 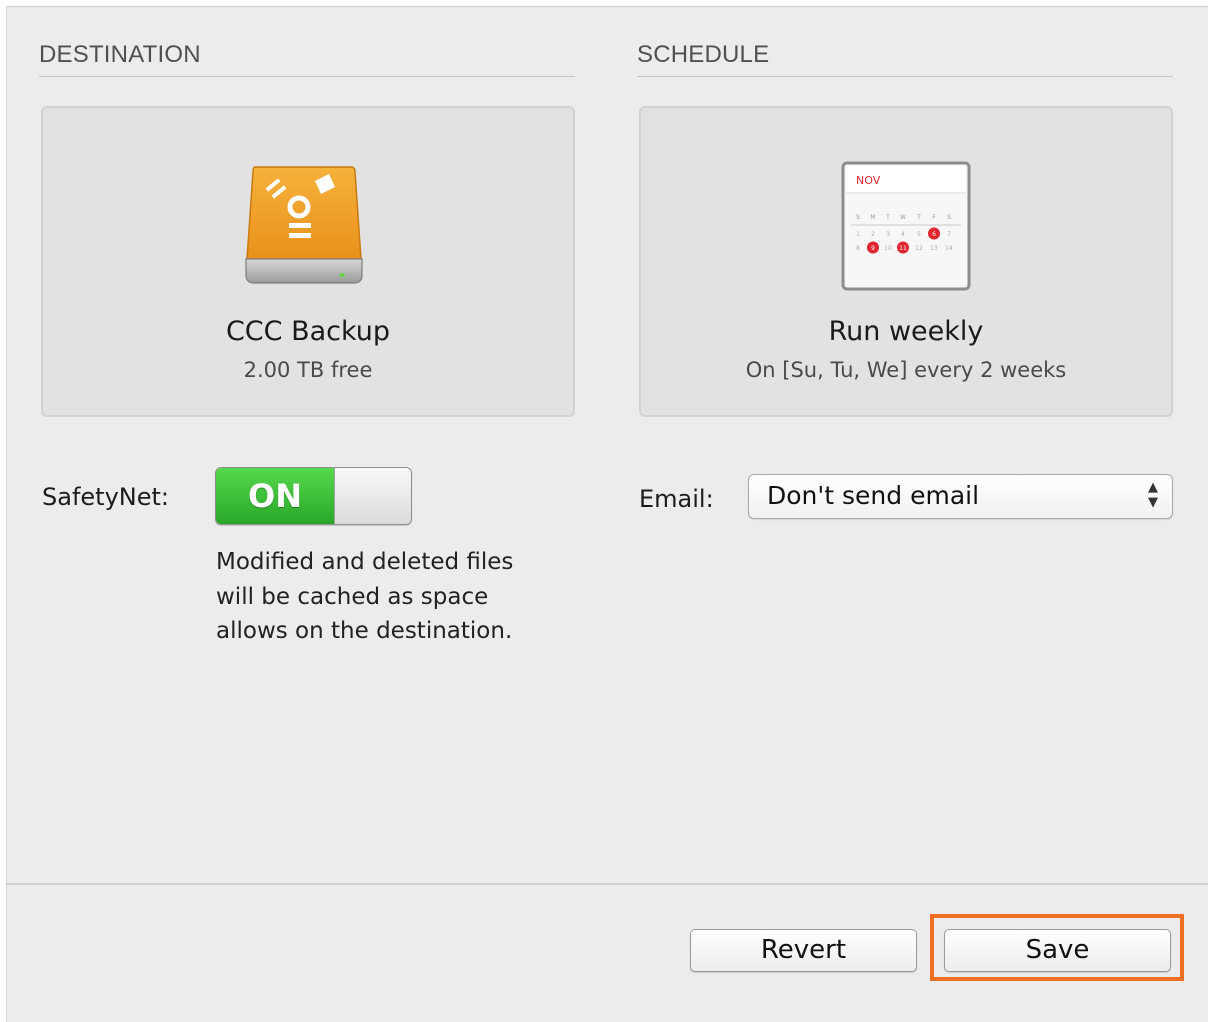 What do you see at coordinates (919, 248) in the screenshot?
I see `calendar-day: 12` at bounding box center [919, 248].